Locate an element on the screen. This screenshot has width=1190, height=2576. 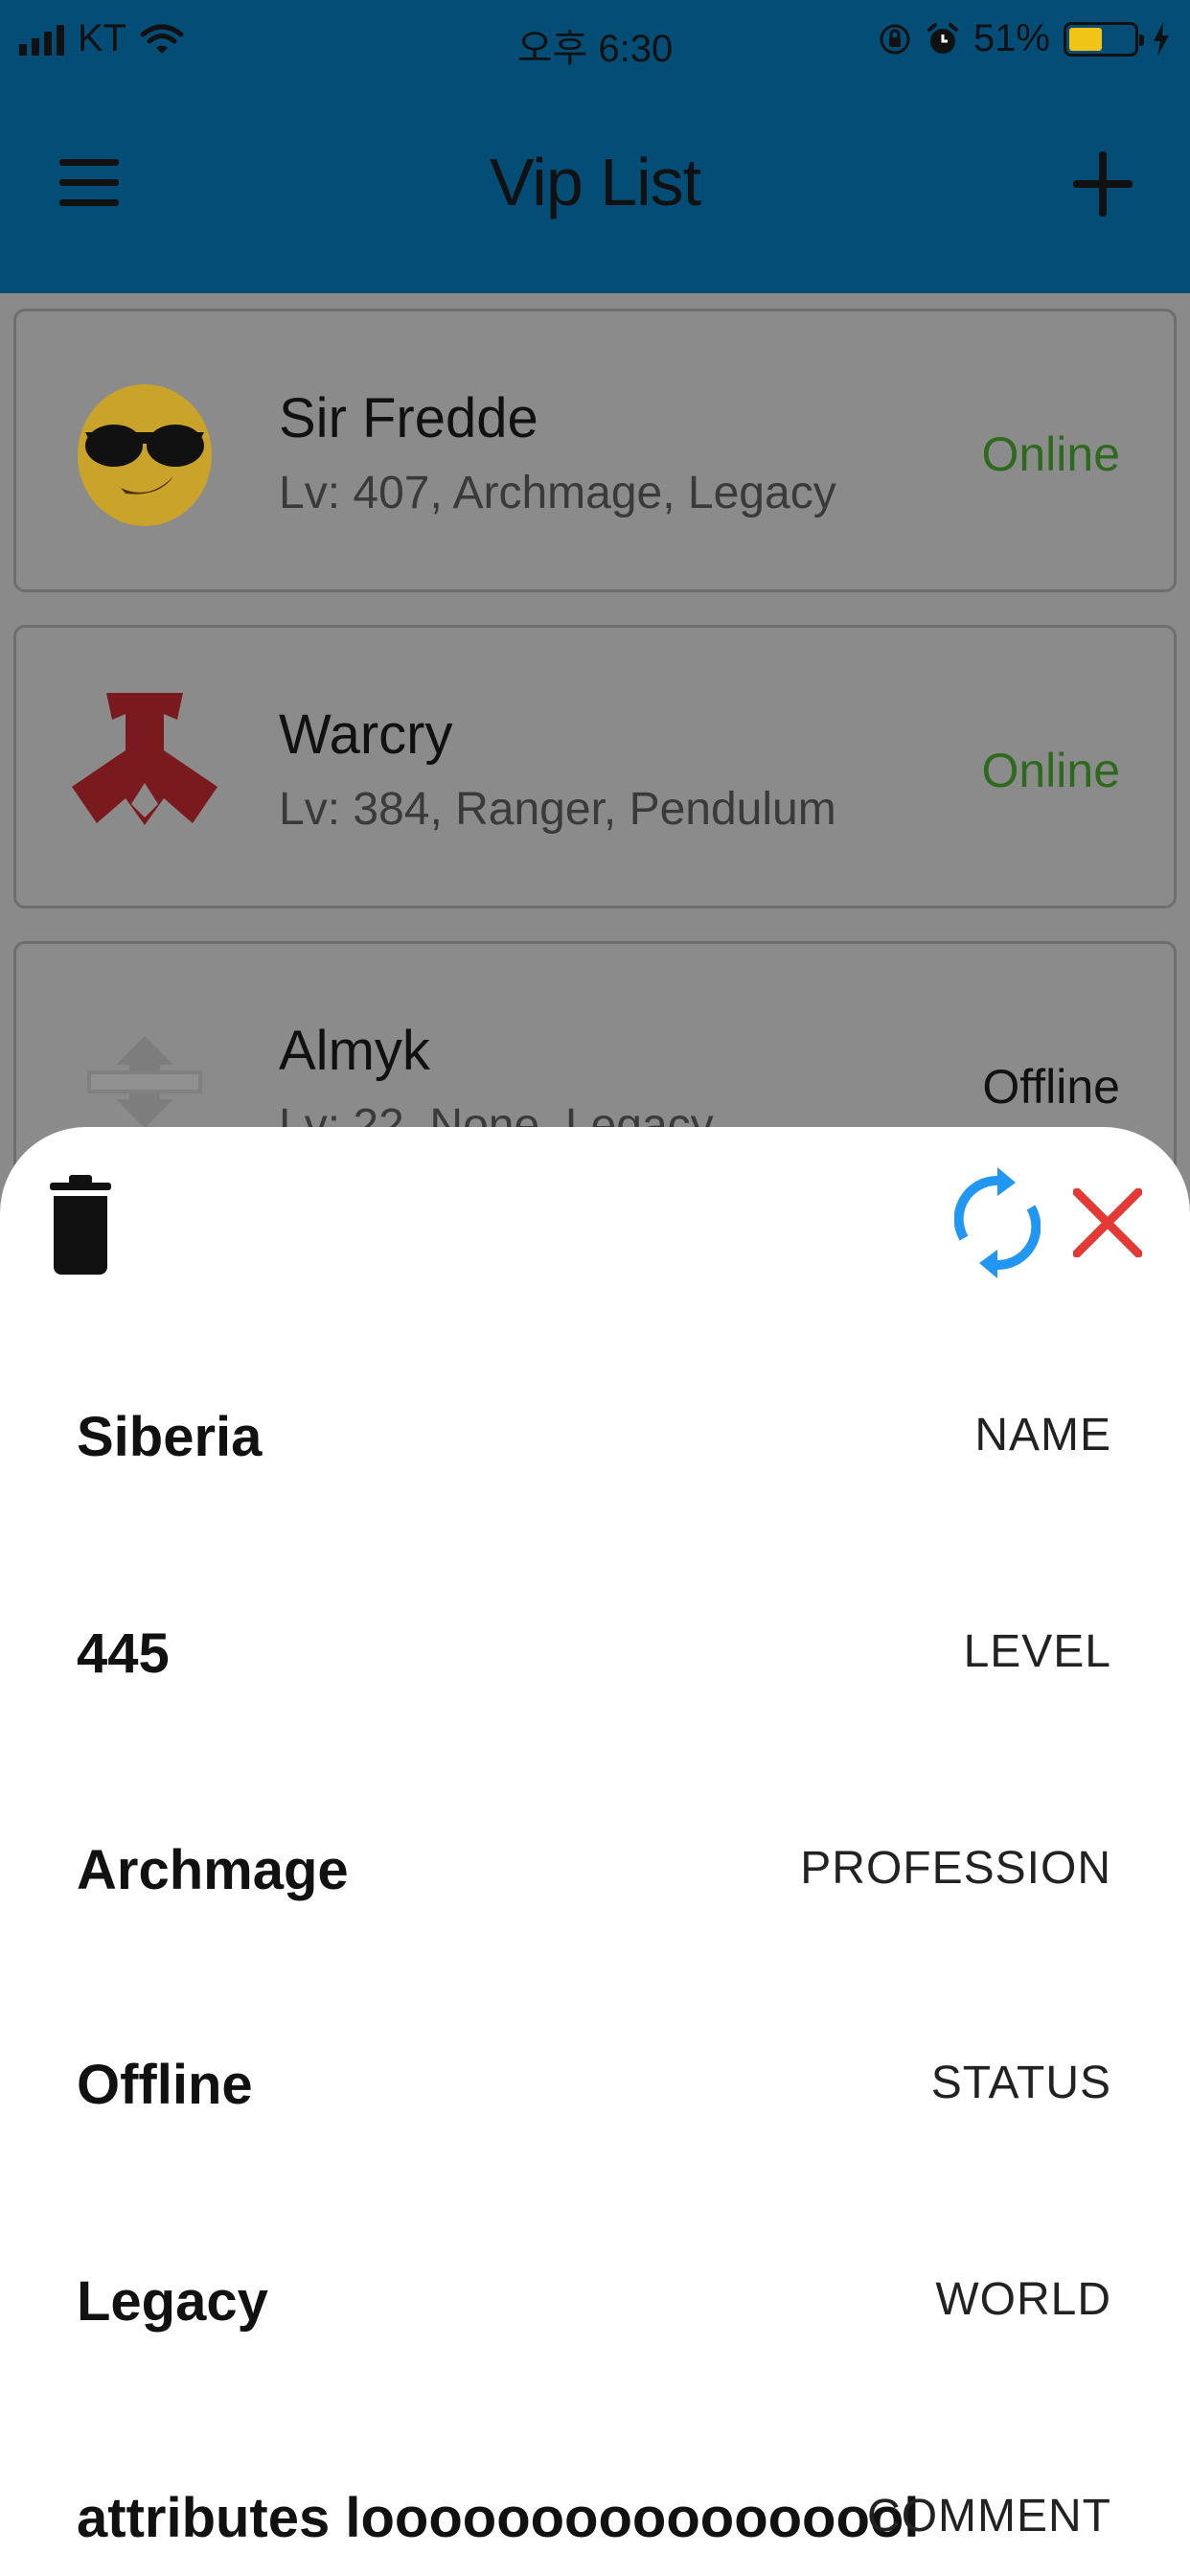
vip-status: Offline is located at coordinates (1051, 1087).